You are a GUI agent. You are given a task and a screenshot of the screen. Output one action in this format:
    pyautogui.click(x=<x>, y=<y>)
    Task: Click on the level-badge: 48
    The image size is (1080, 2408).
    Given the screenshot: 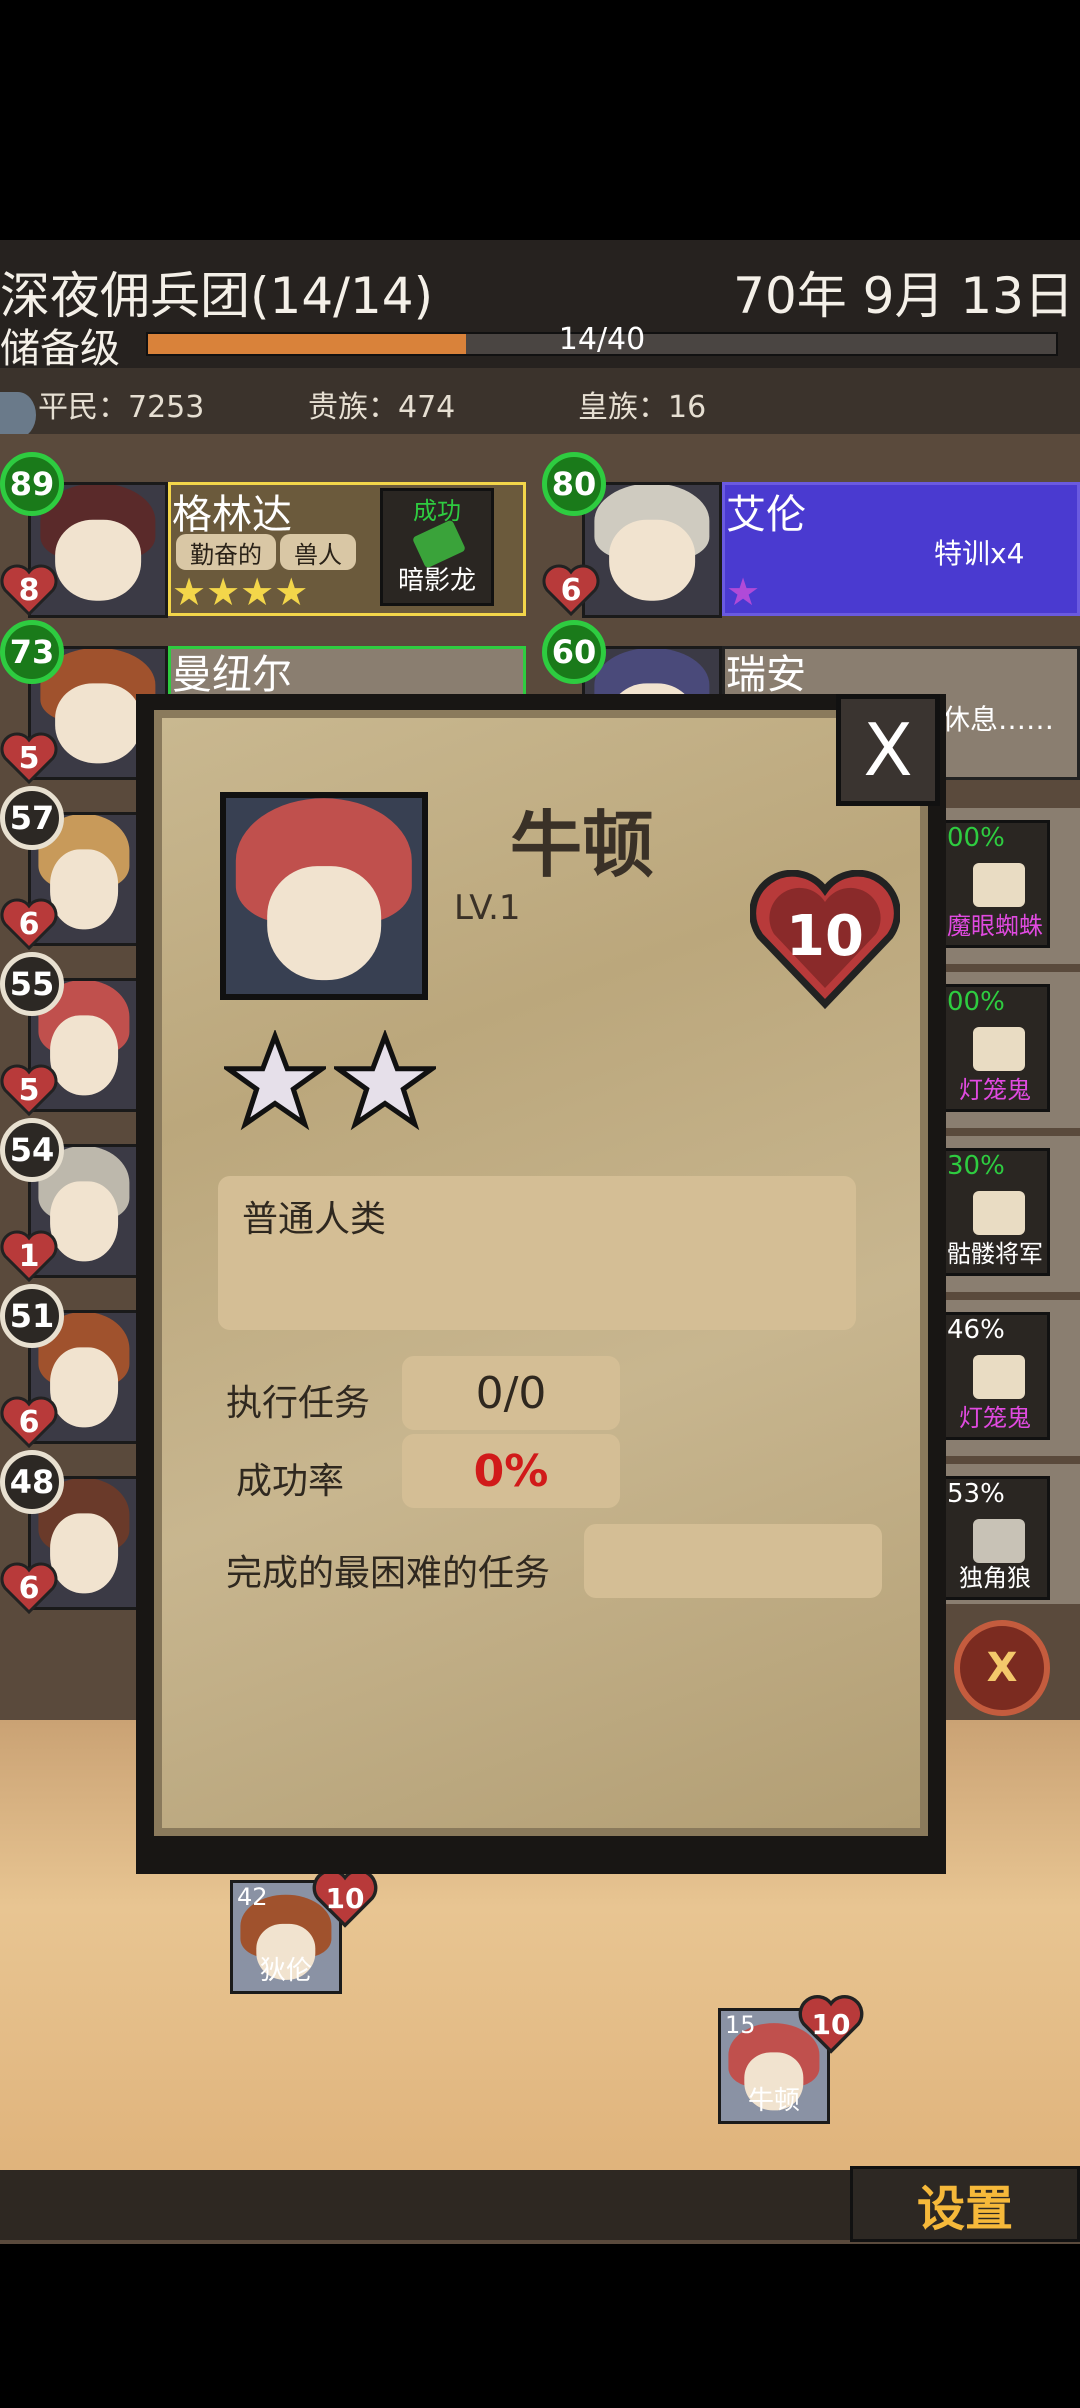 What is the action you would take?
    pyautogui.click(x=32, y=1482)
    